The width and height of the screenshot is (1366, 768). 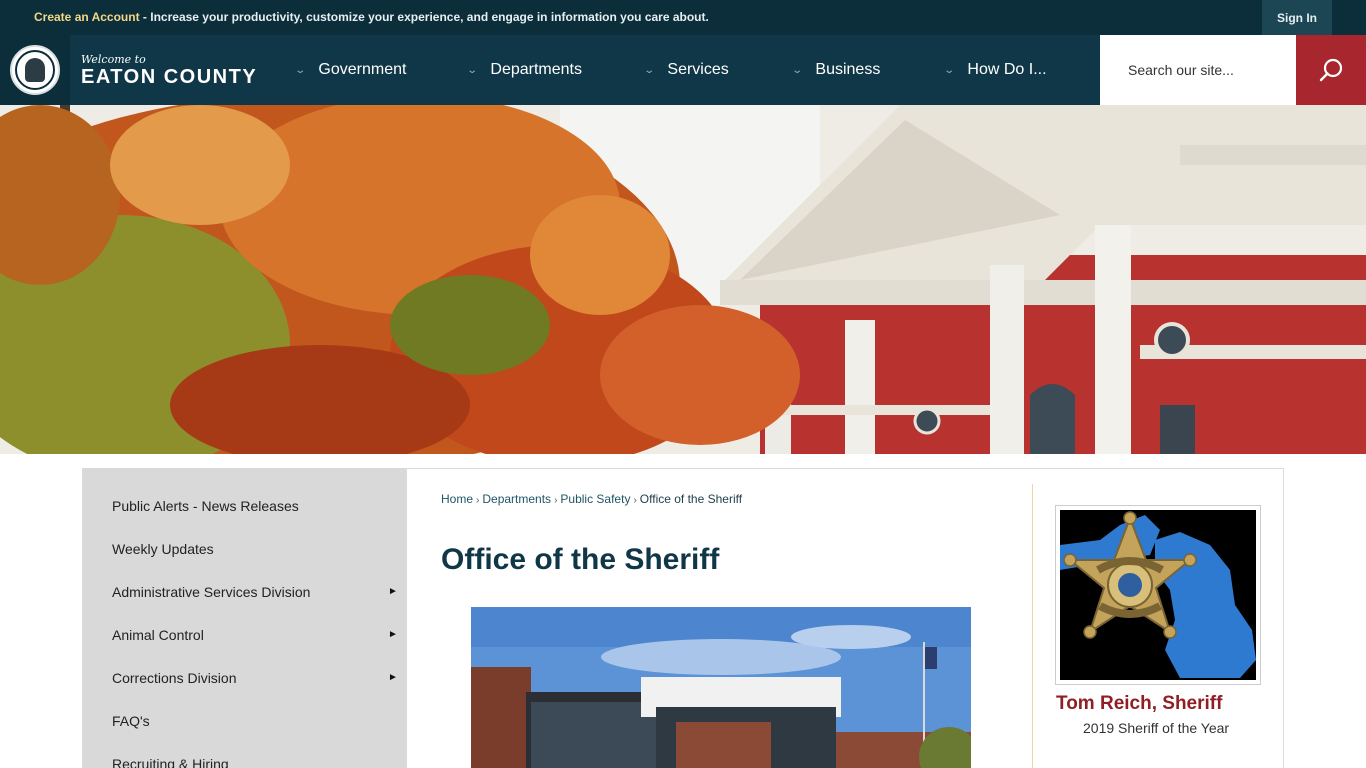 I want to click on breadcrumb-public-safety: Public Safety, so click(x=595, y=499).